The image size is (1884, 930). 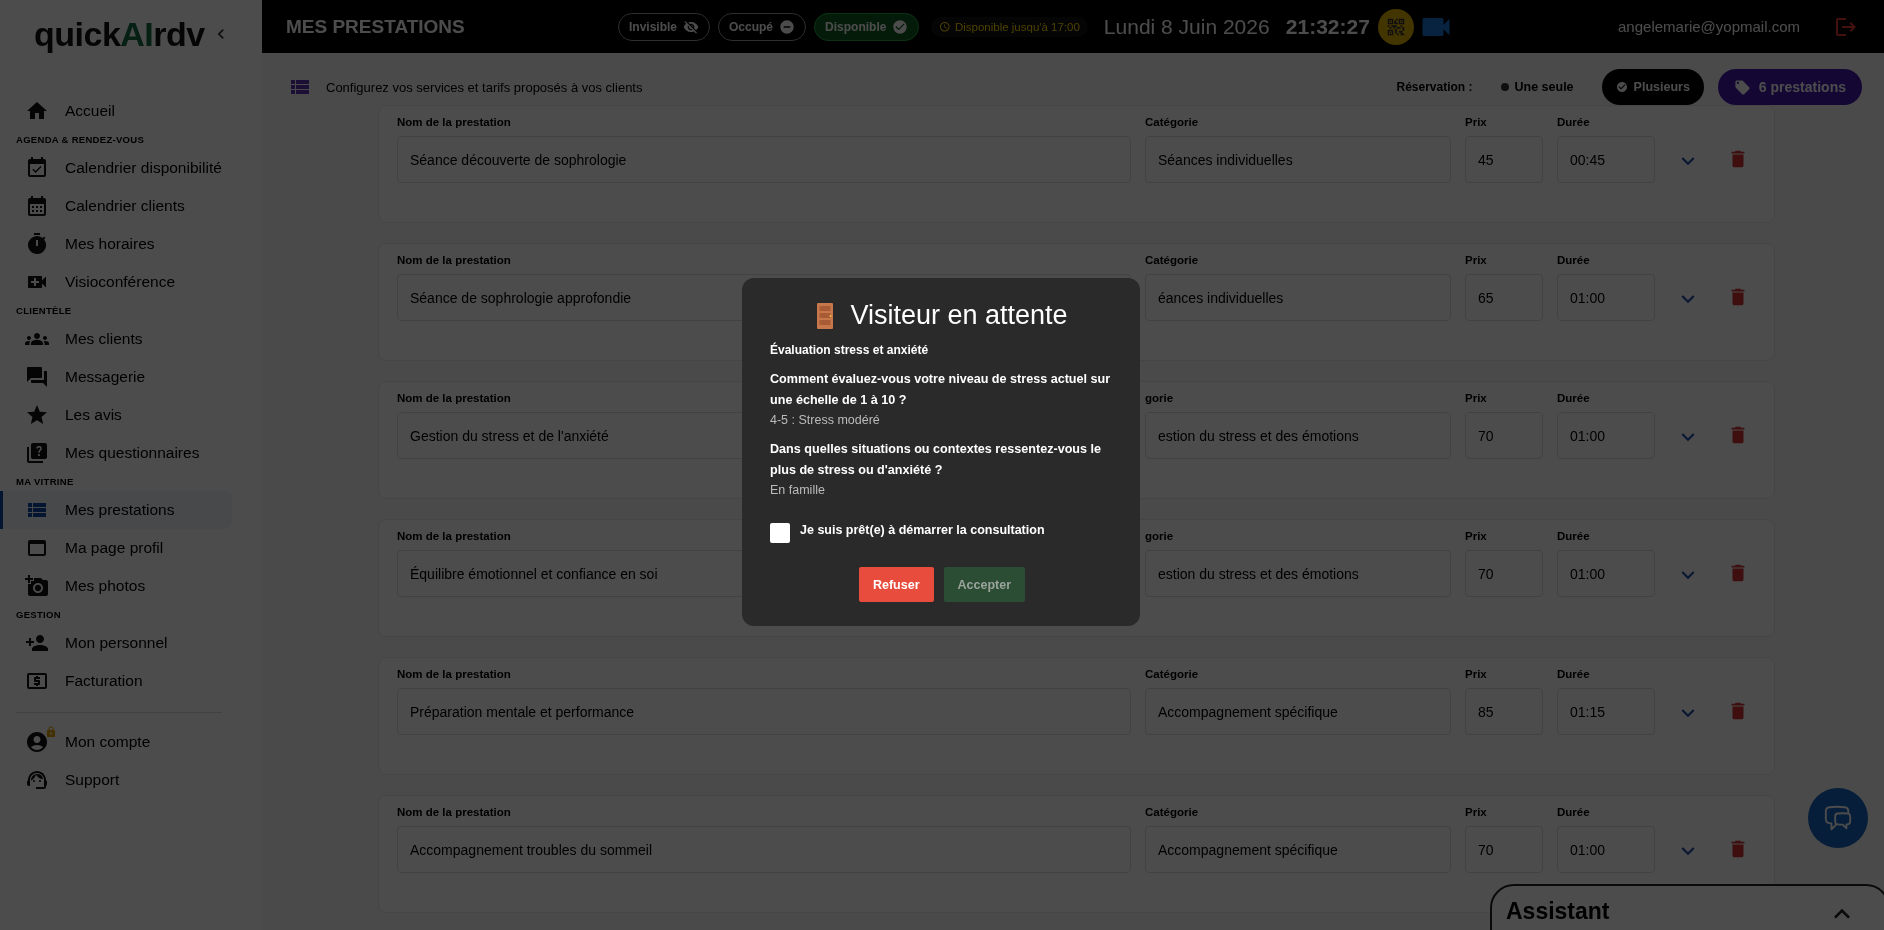 What do you see at coordinates (1328, 26) in the screenshot?
I see `current-time: 21:32:27` at bounding box center [1328, 26].